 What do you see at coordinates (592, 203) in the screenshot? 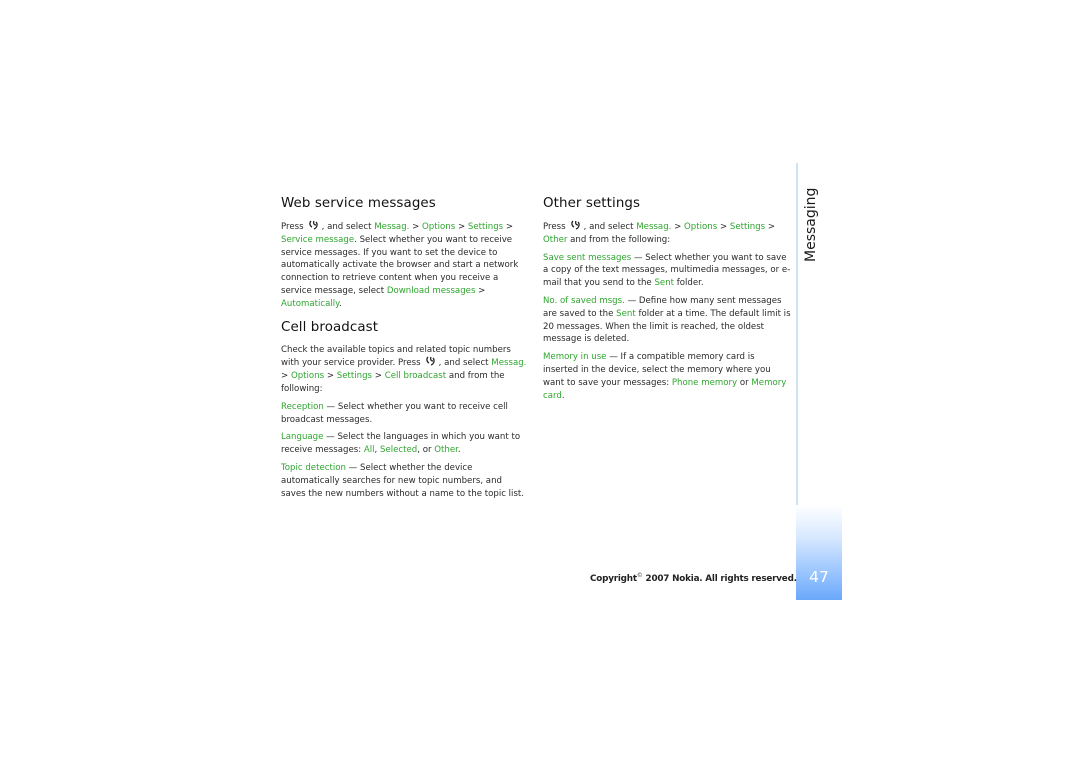
I see `heading-other-settings: Other settings` at bounding box center [592, 203].